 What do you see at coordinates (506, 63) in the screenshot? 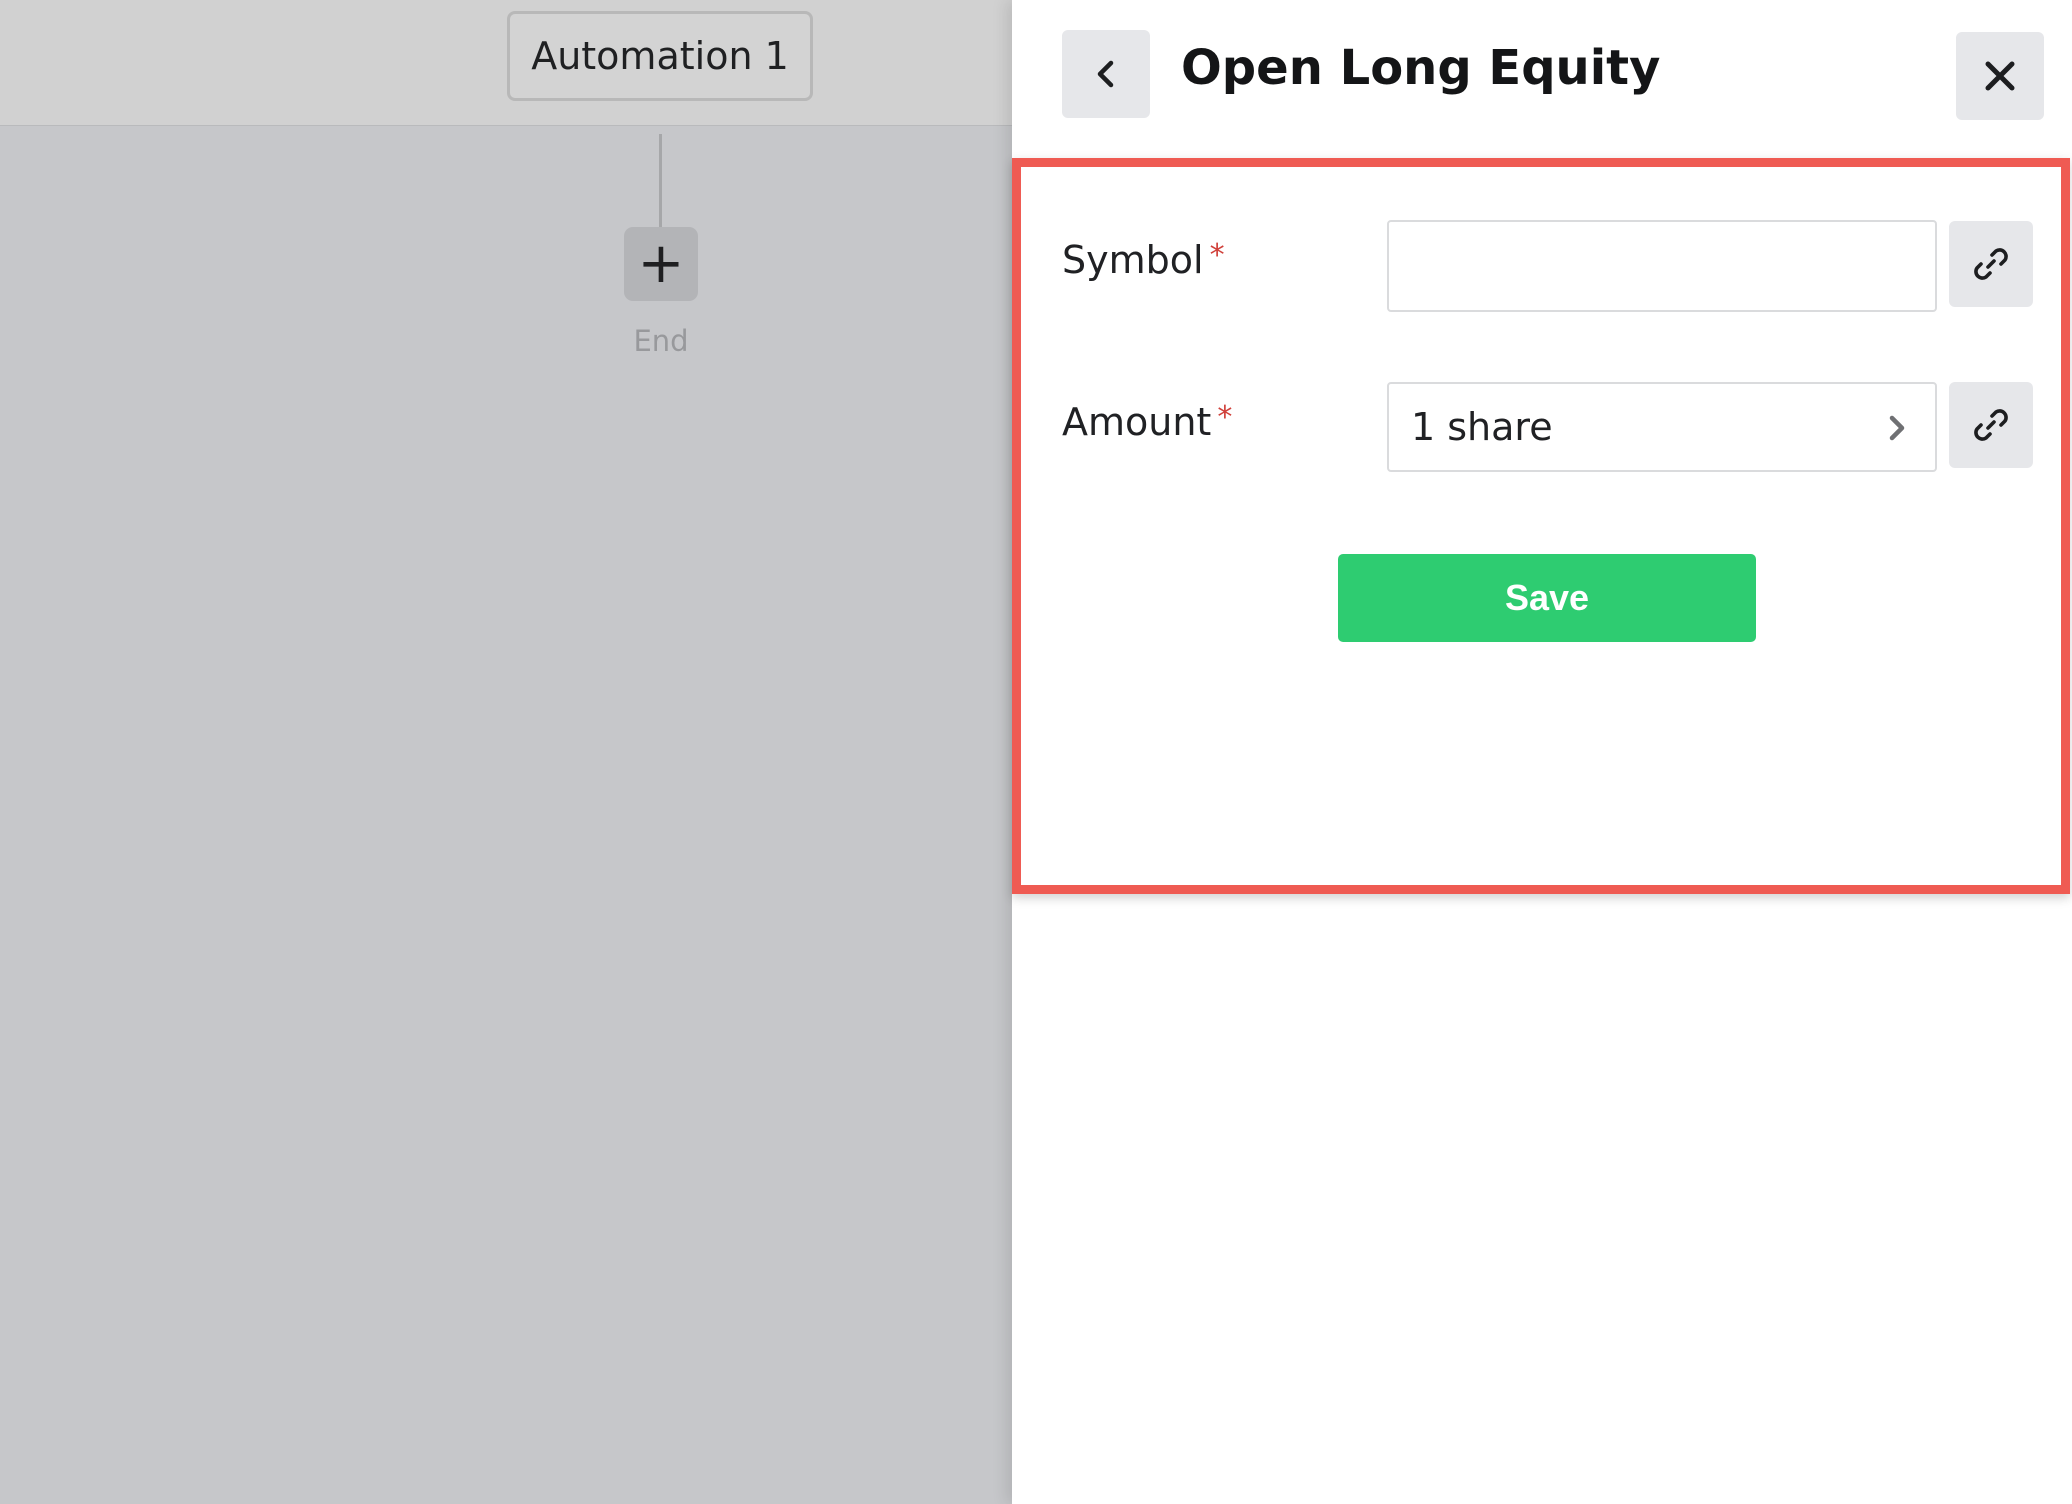
I see `canvas-header` at bounding box center [506, 63].